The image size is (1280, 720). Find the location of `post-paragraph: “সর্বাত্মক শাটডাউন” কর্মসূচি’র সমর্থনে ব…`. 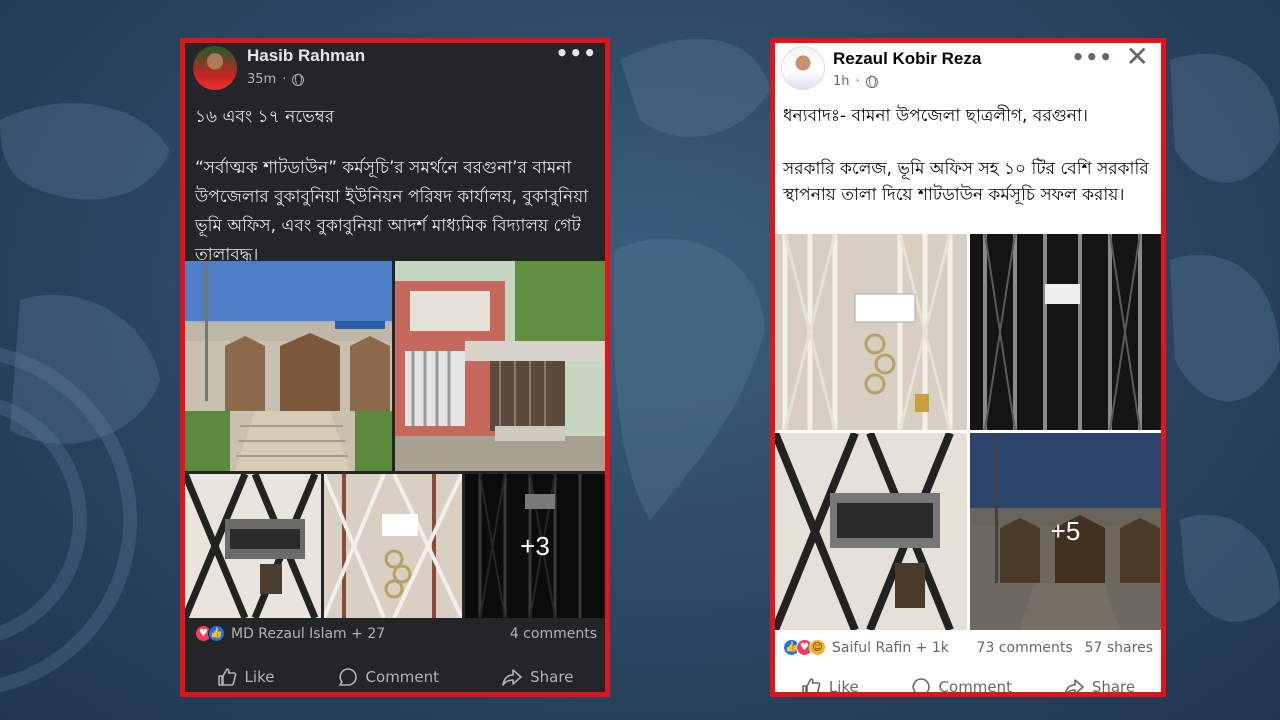

post-paragraph: “সর্বাত্মক শাটডাউন” কর্মসূচি’র সমর্থনে ব… is located at coordinates (392, 211).